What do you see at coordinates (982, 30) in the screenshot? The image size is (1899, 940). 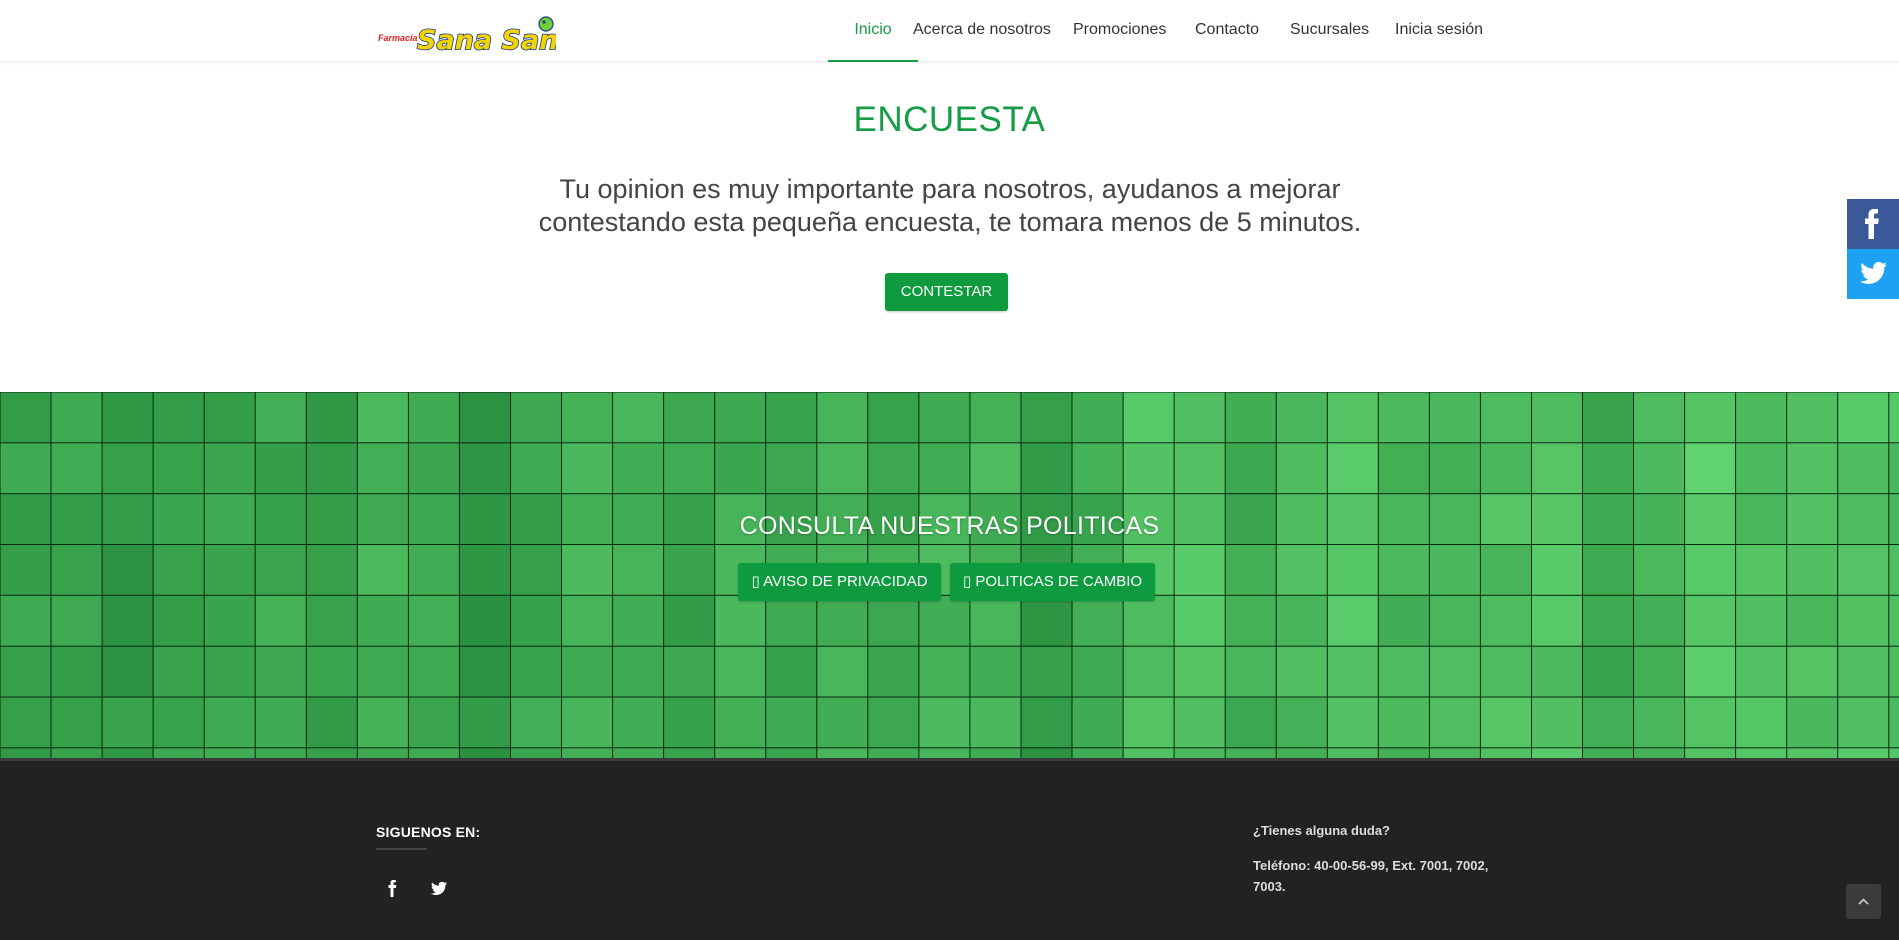 I see `nav-item-acerca: Acerca de nosotros` at bounding box center [982, 30].